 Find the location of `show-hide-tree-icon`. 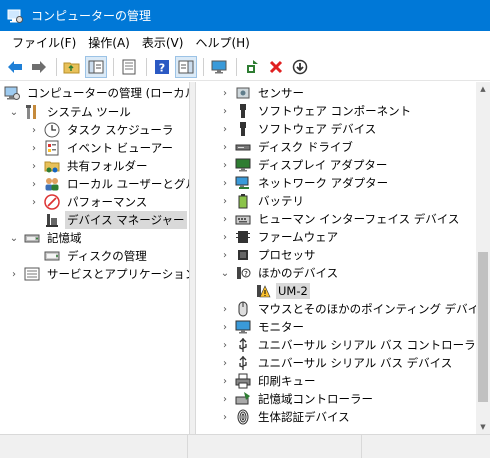

show-hide-tree-icon is located at coordinates (96, 66).